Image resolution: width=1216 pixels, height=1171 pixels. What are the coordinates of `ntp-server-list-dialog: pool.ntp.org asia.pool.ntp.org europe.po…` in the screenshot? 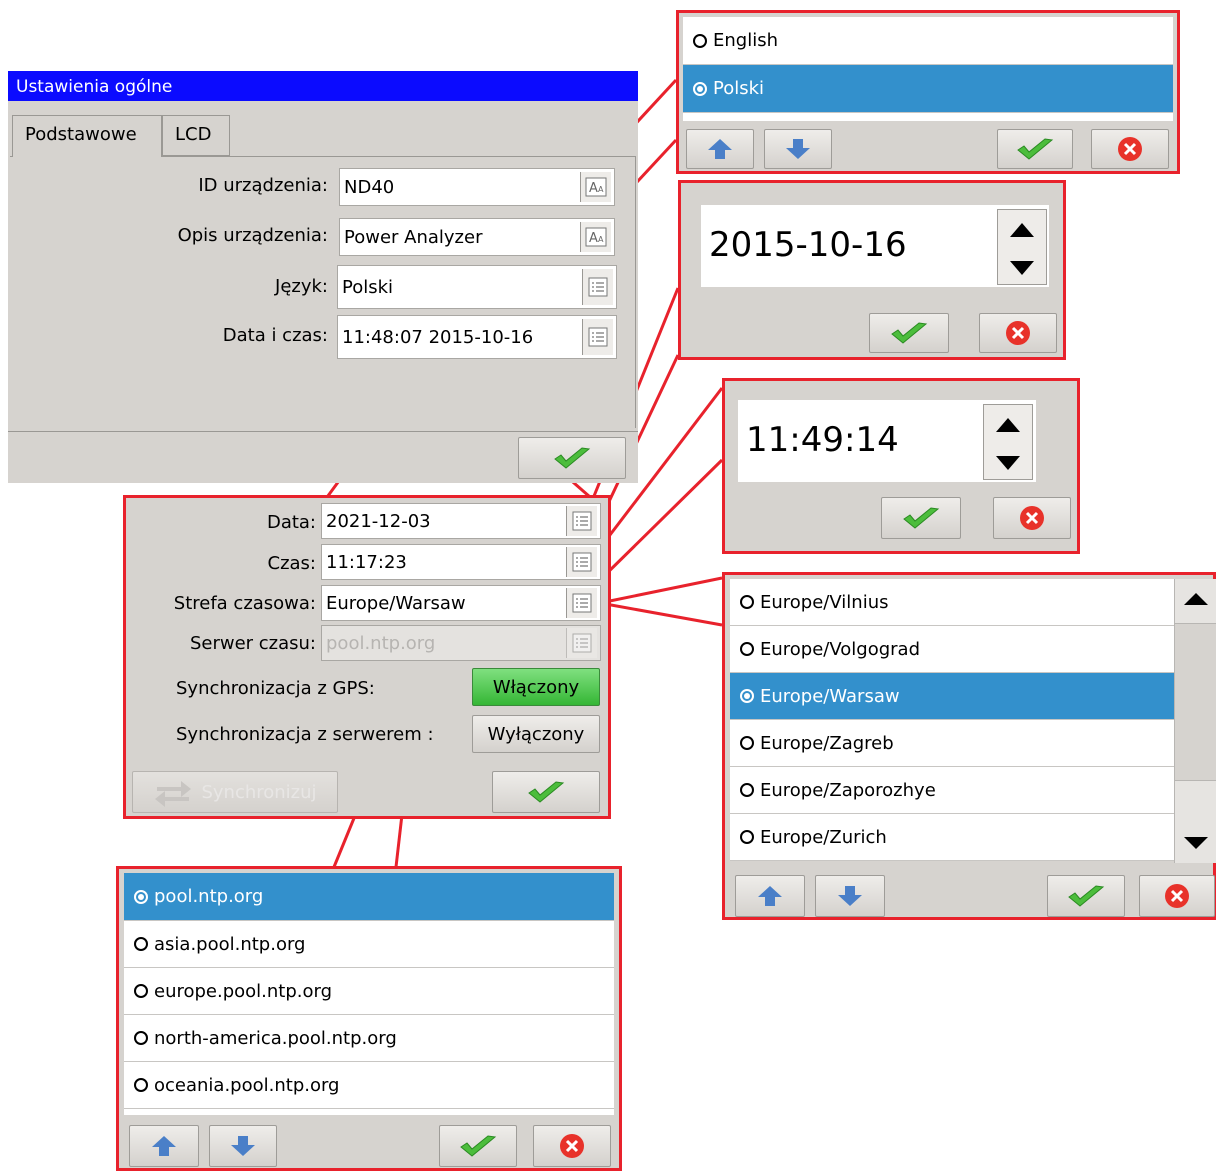 It's located at (369, 1018).